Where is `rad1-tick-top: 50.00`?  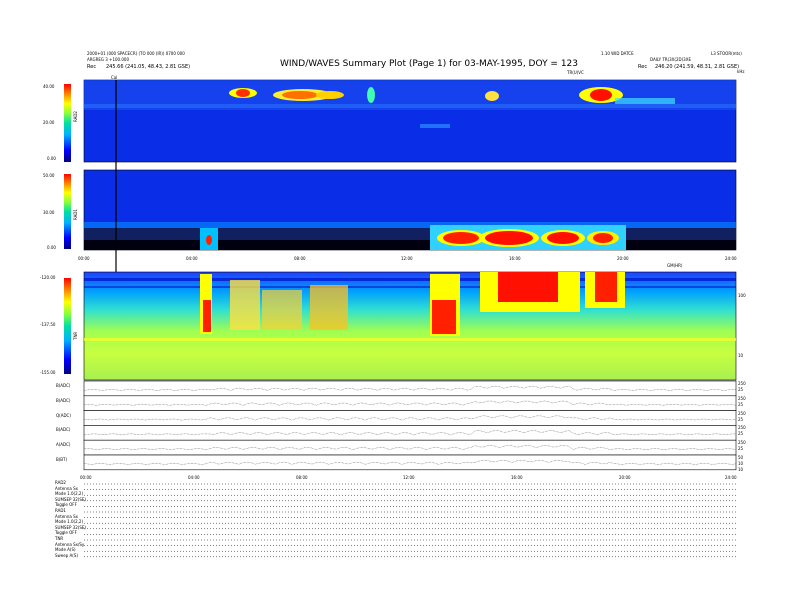 rad1-tick-top: 50.00 is located at coordinates (49, 175).